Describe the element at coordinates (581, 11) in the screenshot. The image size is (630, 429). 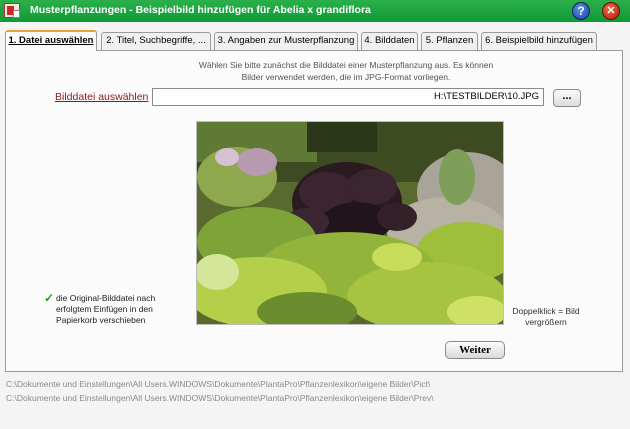
I see `help-button: ?` at that location.